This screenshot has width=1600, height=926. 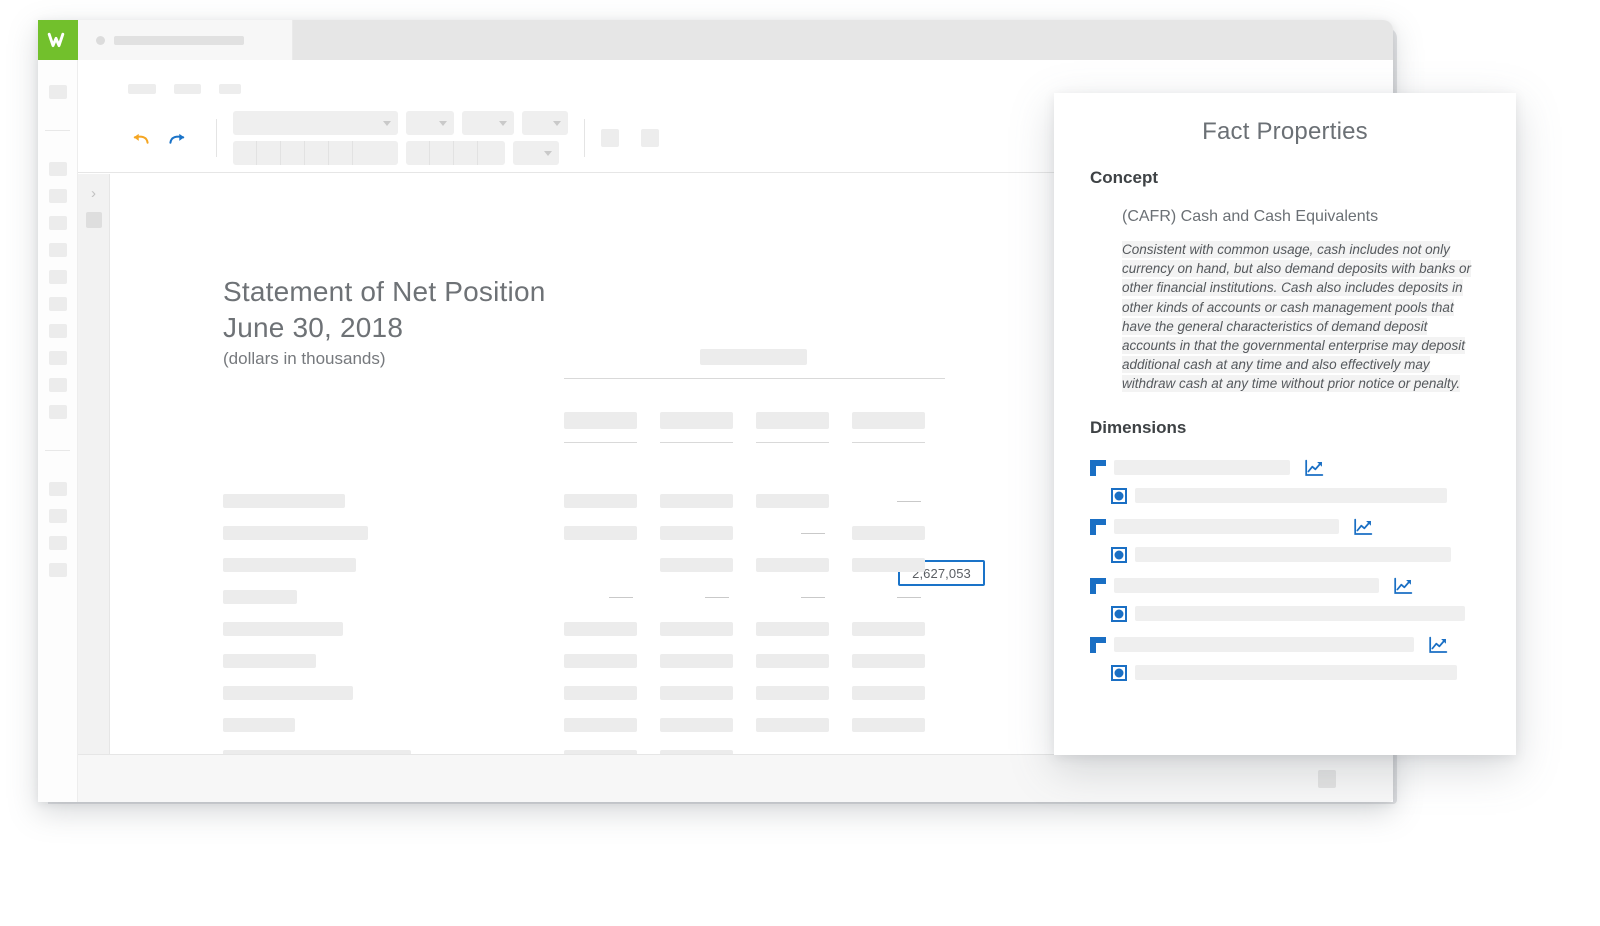 What do you see at coordinates (269, 153) in the screenshot?
I see `italic-button` at bounding box center [269, 153].